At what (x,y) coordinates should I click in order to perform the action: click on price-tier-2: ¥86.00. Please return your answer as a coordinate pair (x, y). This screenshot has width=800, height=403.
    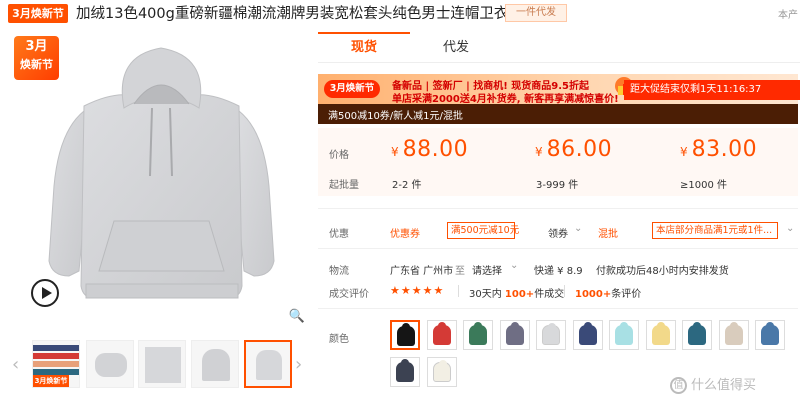
    Looking at the image, I should click on (573, 149).